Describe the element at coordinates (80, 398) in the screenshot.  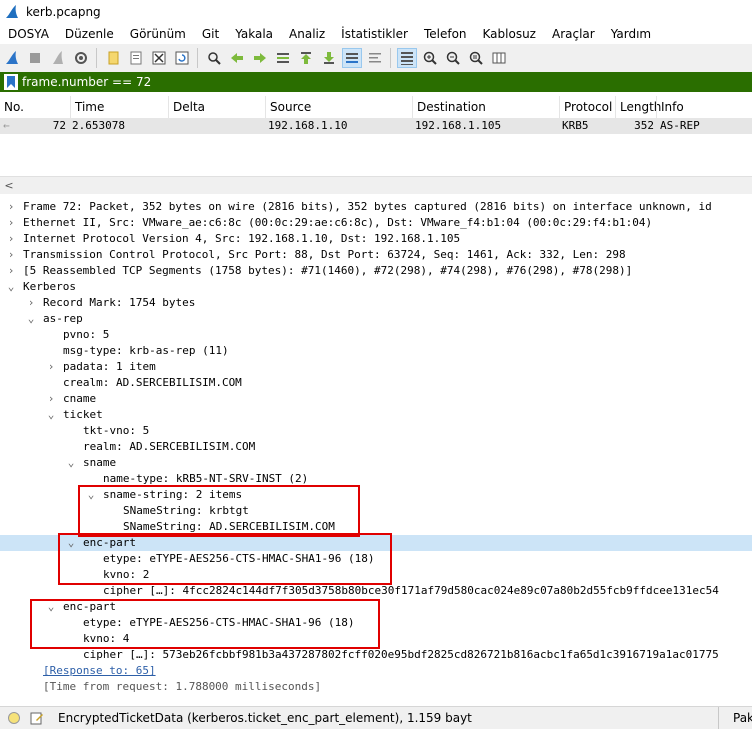
I see `tree-item-label: cname` at that location.